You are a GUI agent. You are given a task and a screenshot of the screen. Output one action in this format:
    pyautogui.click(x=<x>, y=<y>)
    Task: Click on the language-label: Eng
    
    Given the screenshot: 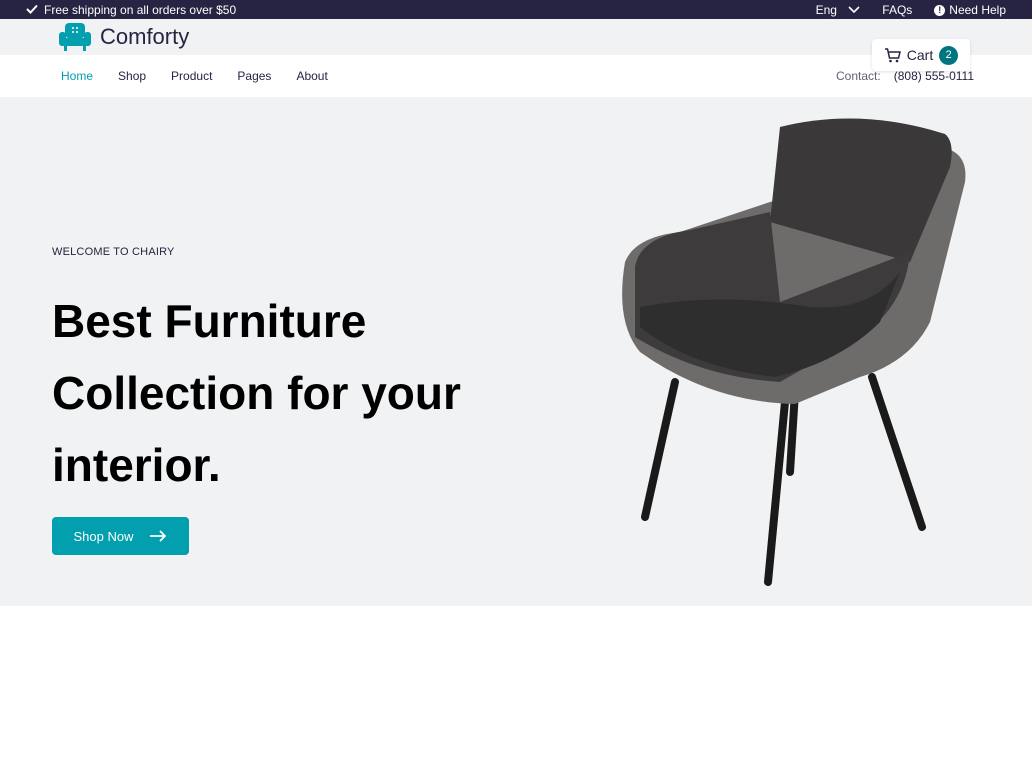 What is the action you would take?
    pyautogui.click(x=826, y=10)
    